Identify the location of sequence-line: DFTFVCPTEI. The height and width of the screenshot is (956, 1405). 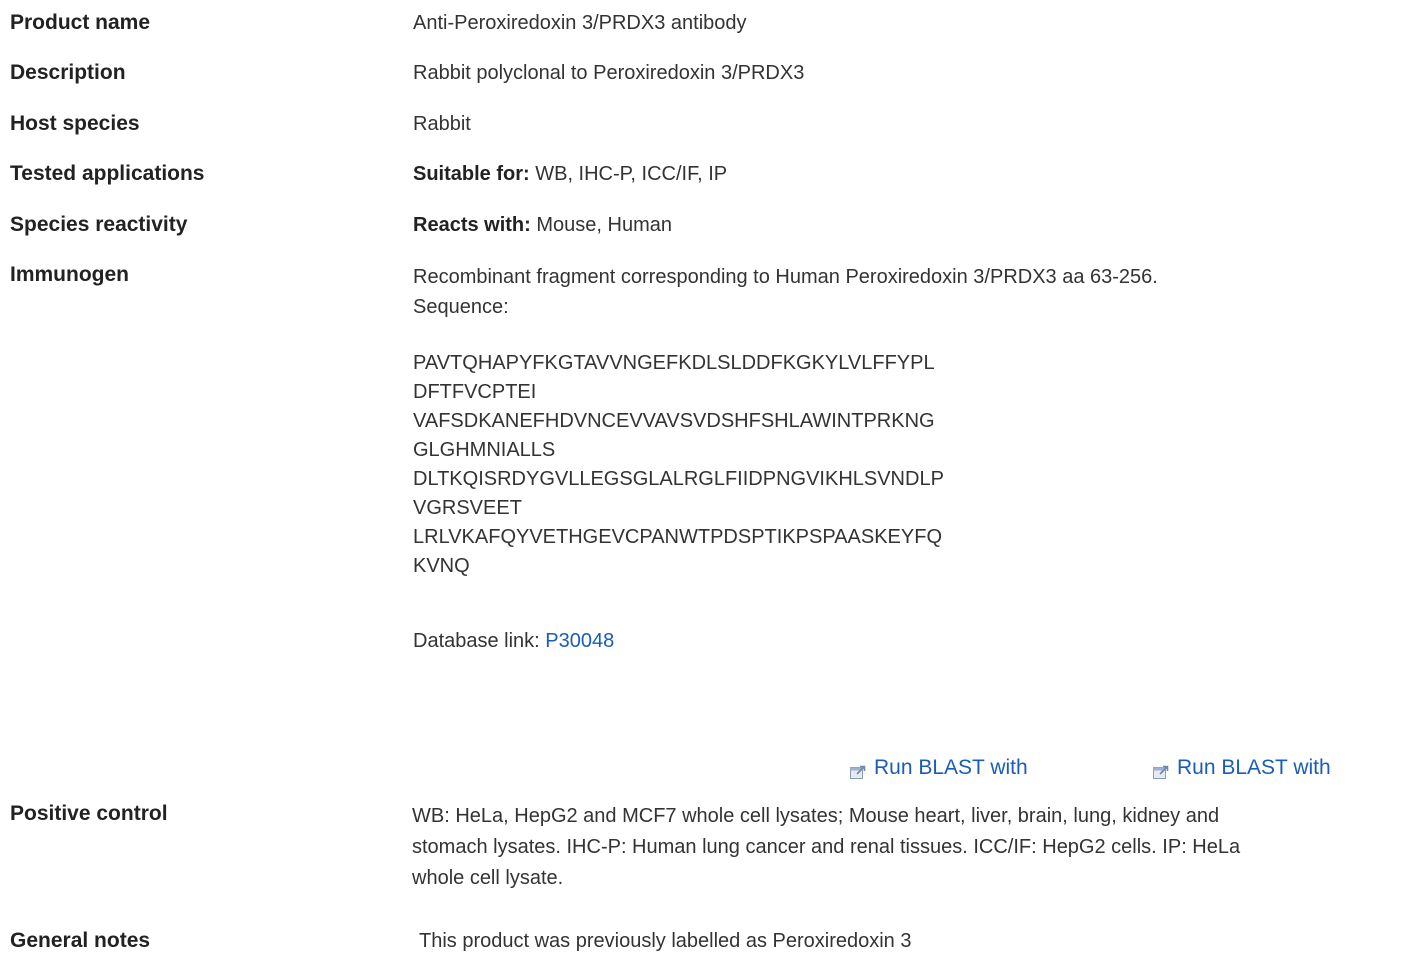
(475, 392).